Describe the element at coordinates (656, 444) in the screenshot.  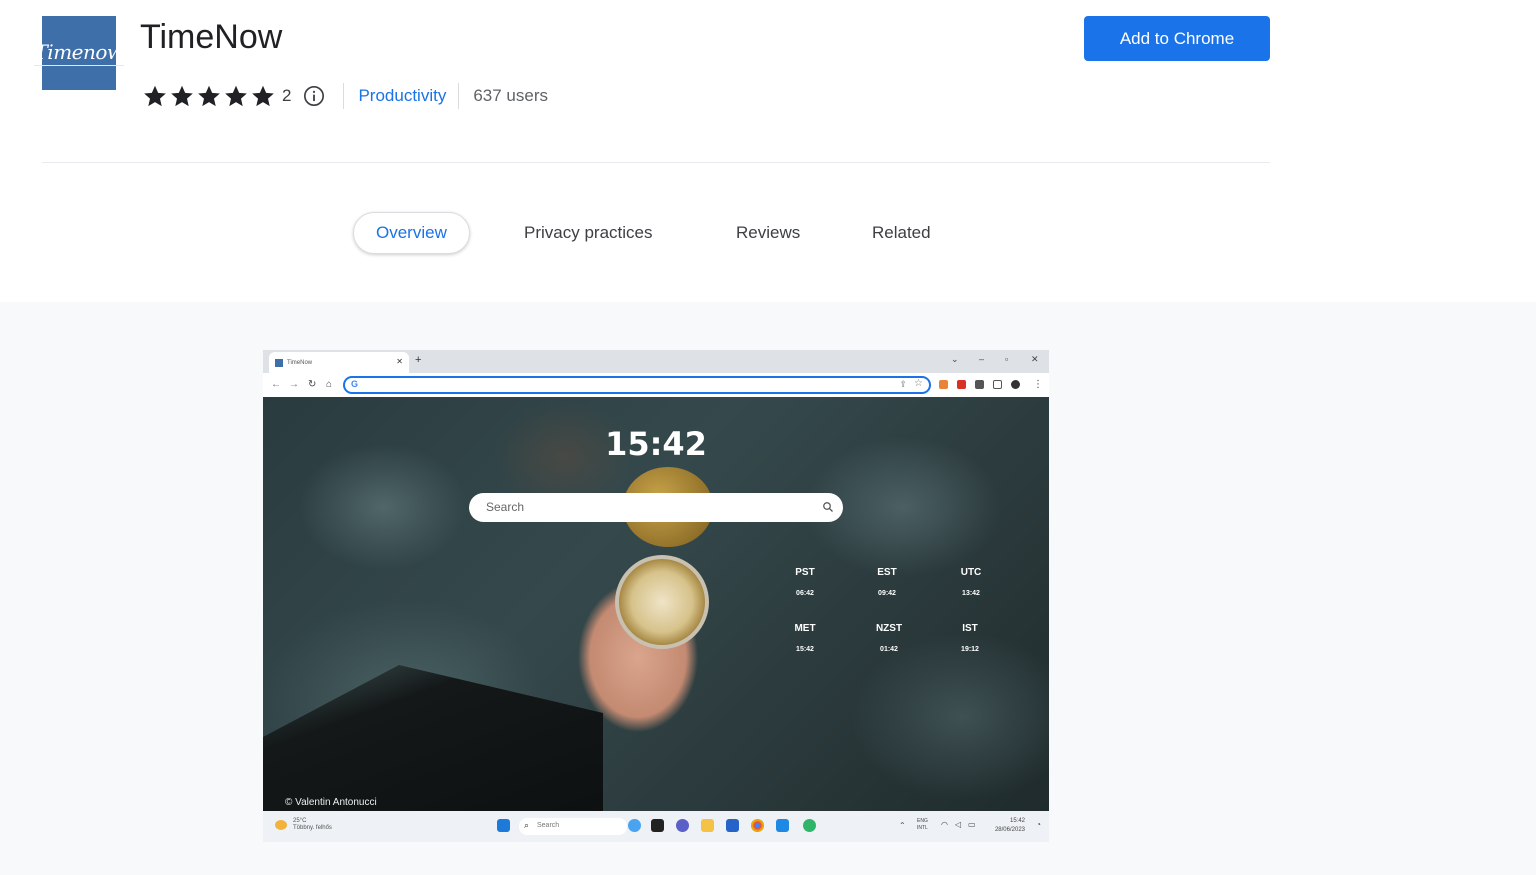
I see `clock: 15:42` at that location.